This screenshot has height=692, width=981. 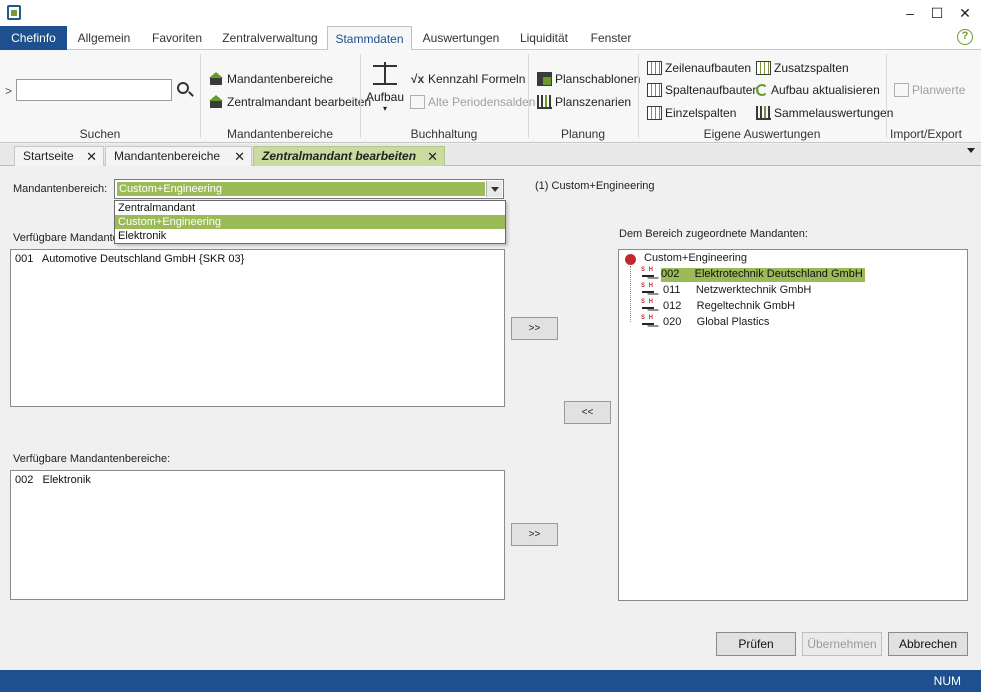 What do you see at coordinates (901, 90) in the screenshot?
I see `import-icon` at bounding box center [901, 90].